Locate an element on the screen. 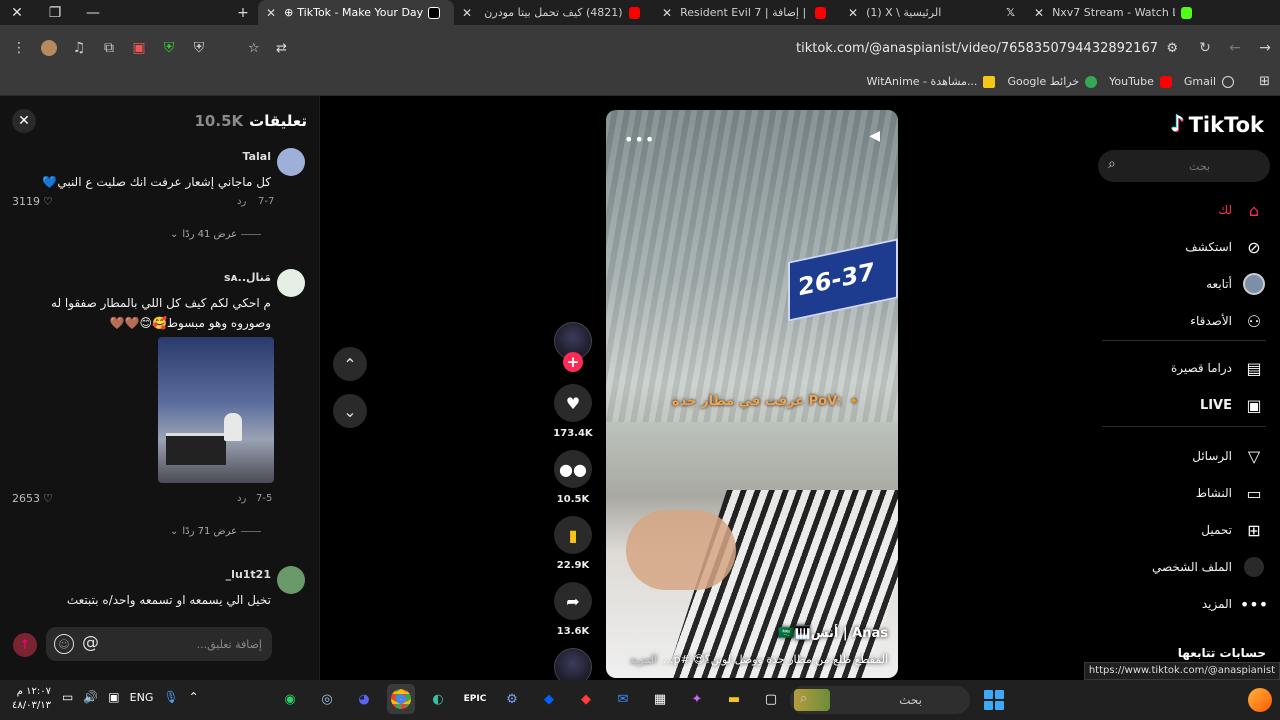  minimize-window-icon: — is located at coordinates (93, 12).